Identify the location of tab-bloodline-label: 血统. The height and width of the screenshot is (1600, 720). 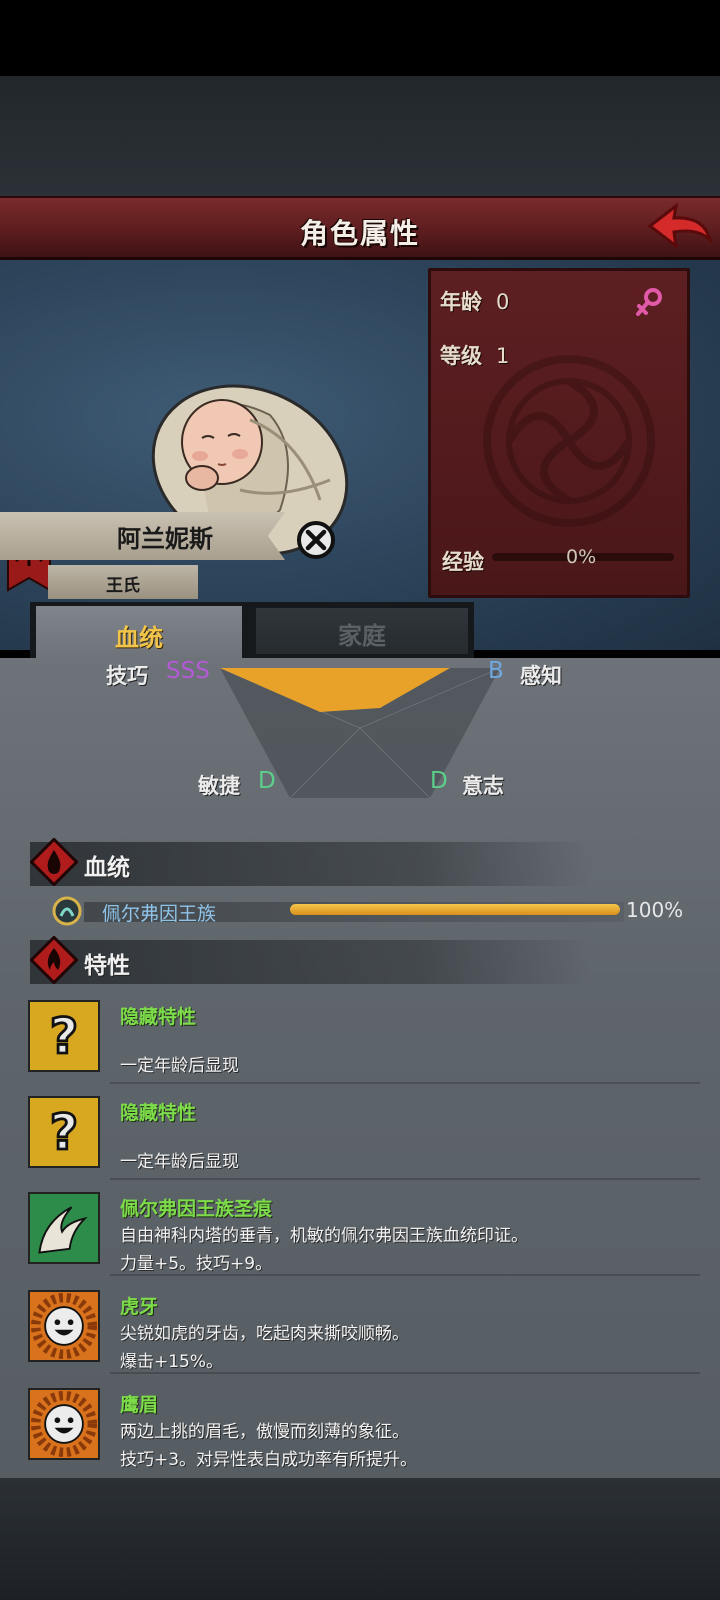
(139, 638).